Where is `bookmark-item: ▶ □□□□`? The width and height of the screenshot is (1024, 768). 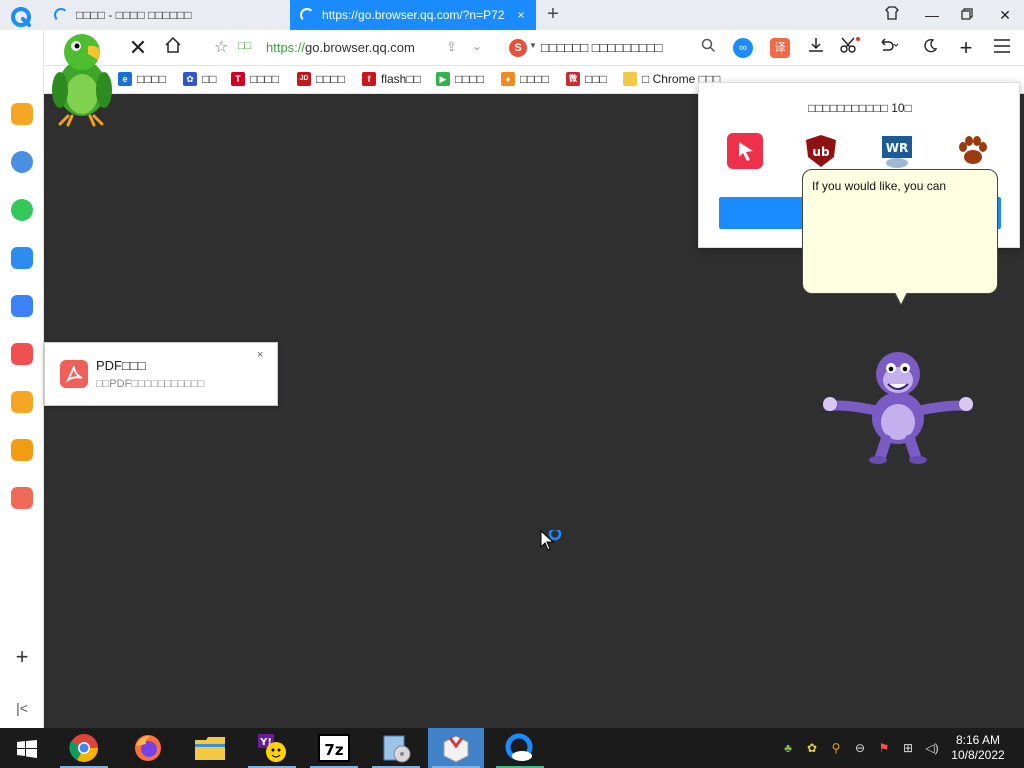
bookmark-item: ▶ □□□□ is located at coordinates (460, 79).